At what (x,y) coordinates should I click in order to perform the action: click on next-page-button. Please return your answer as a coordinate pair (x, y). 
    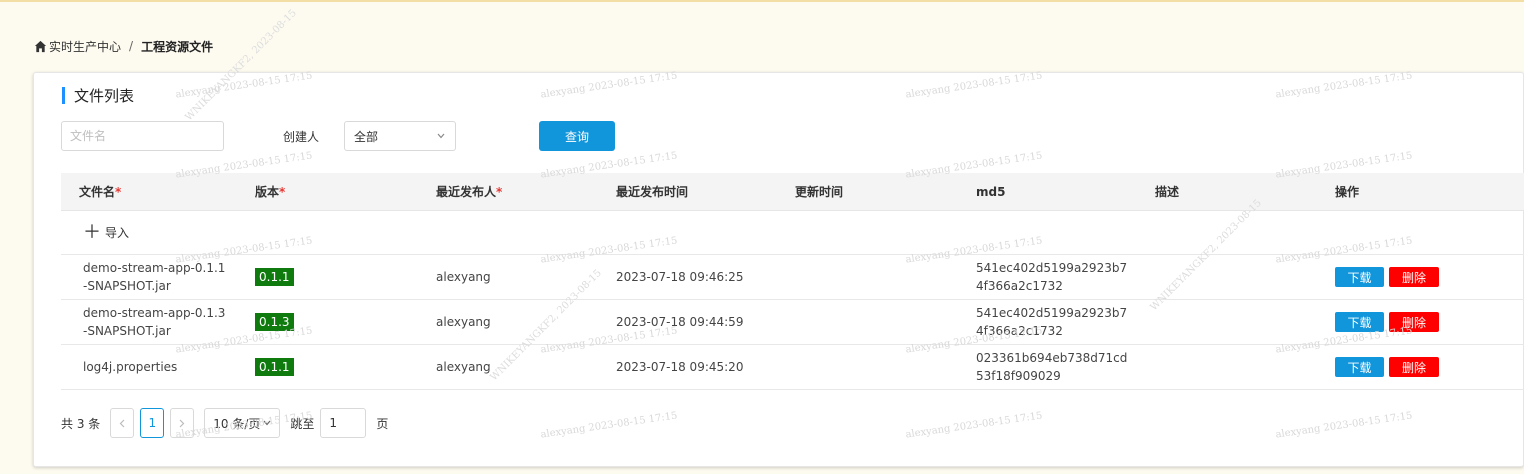
    Looking at the image, I should click on (182, 423).